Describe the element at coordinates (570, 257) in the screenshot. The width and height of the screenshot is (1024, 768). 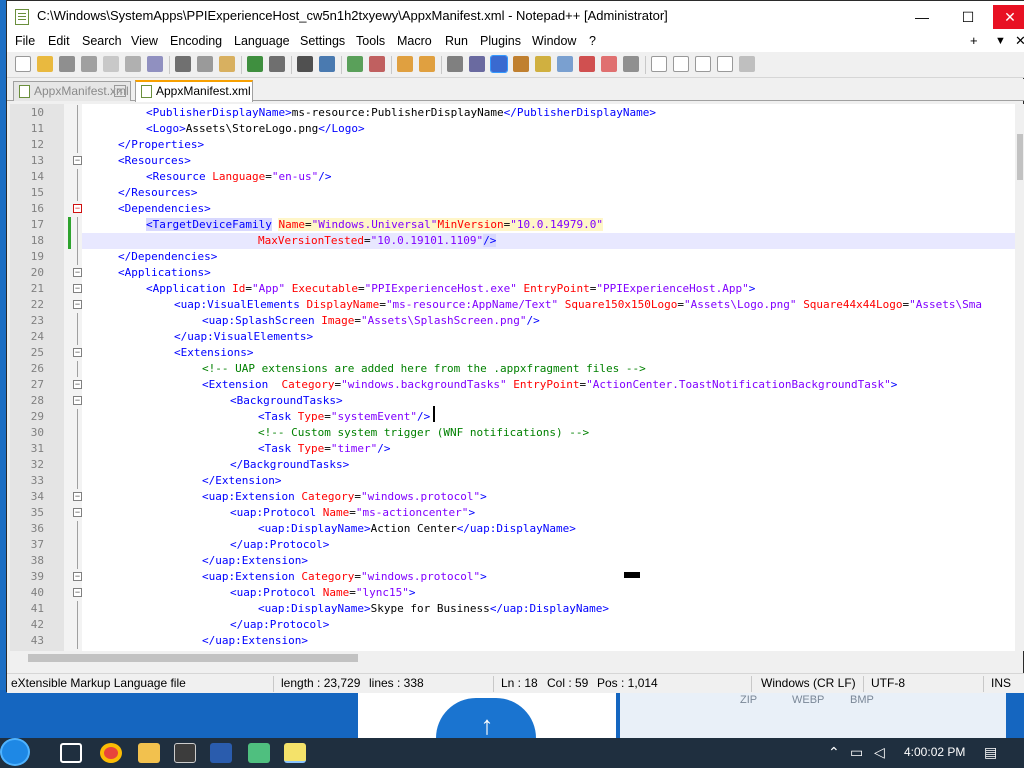
I see `code-line: </Dependencies>` at that location.